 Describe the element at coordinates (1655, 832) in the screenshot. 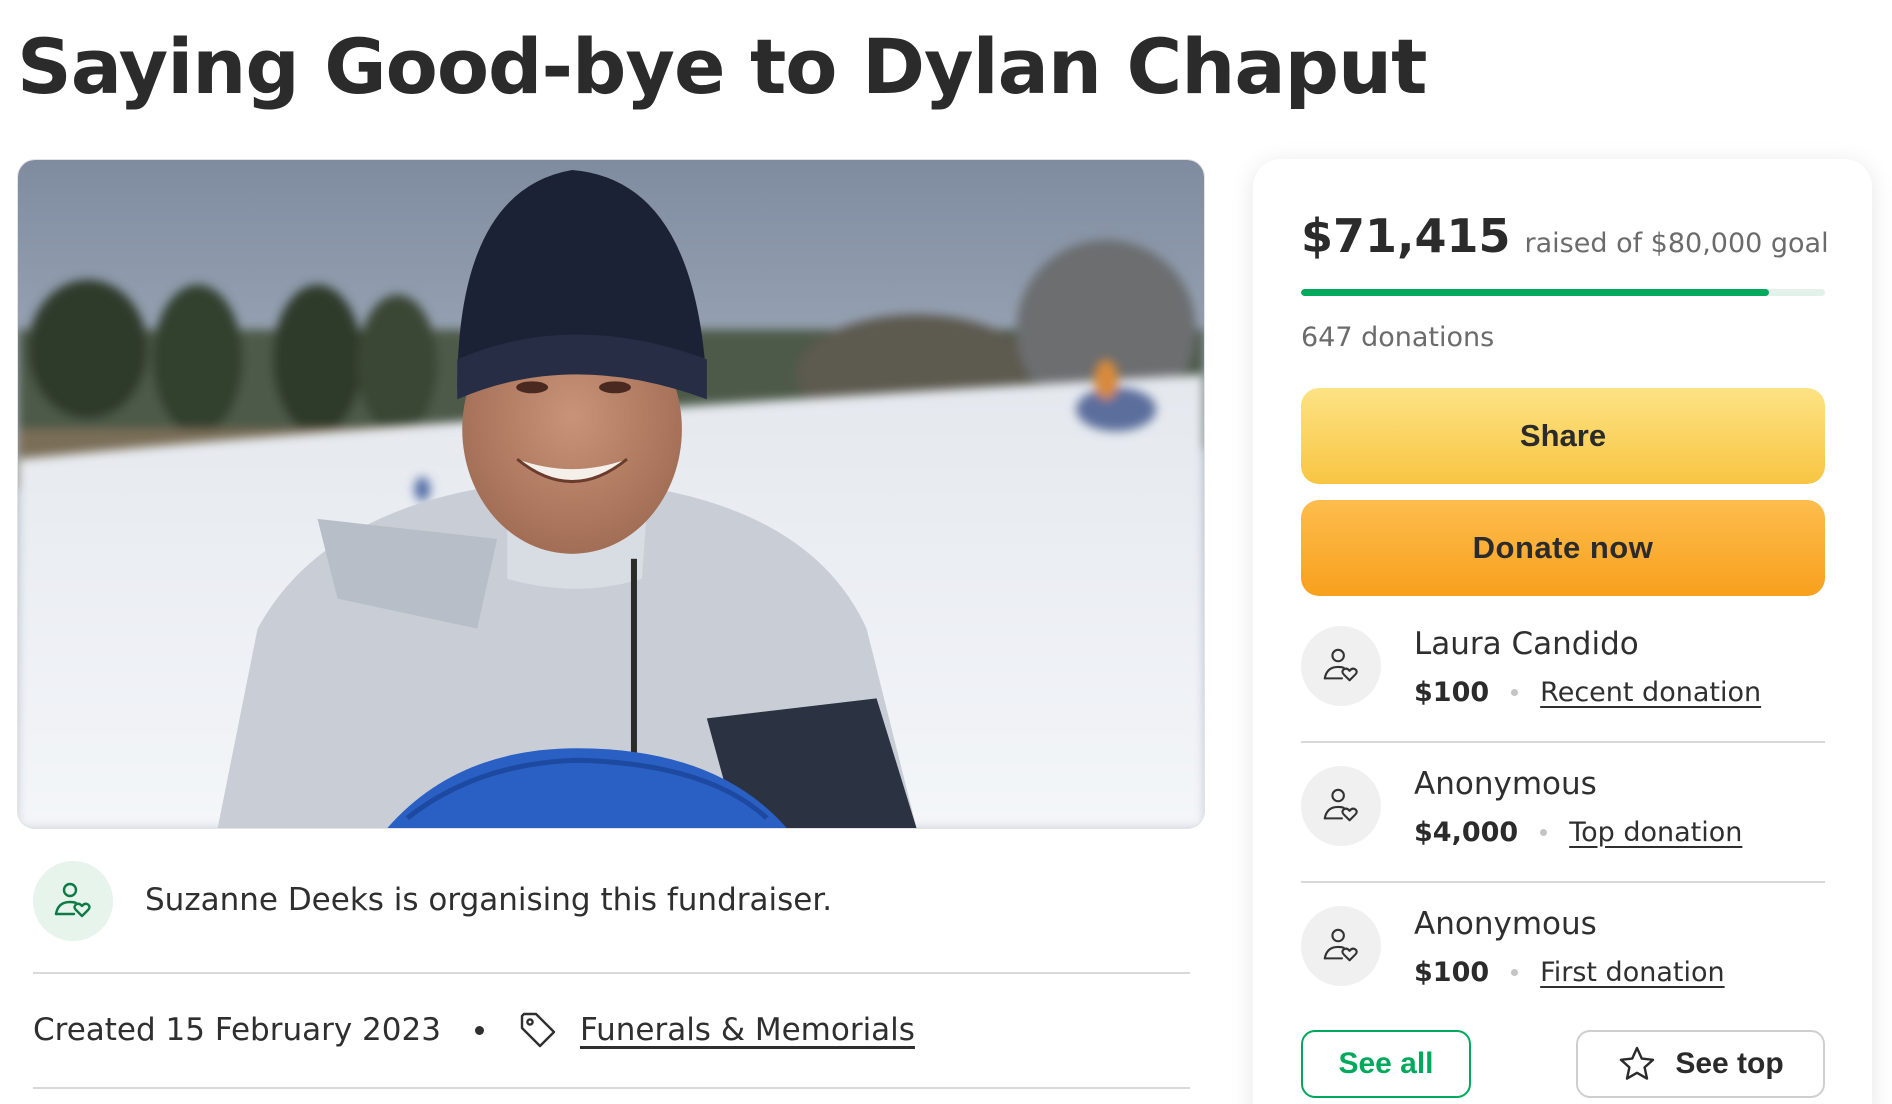

I see `donation-type-link: Top donation` at that location.